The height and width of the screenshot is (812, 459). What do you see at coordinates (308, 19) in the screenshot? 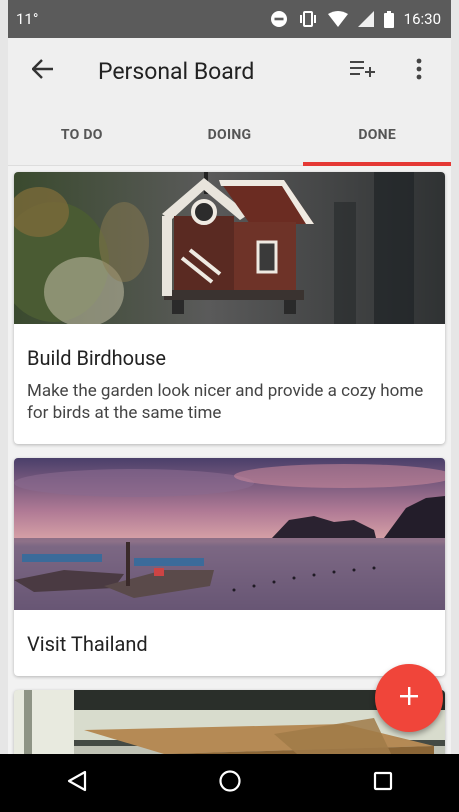
I see `vibrate-icon` at bounding box center [308, 19].